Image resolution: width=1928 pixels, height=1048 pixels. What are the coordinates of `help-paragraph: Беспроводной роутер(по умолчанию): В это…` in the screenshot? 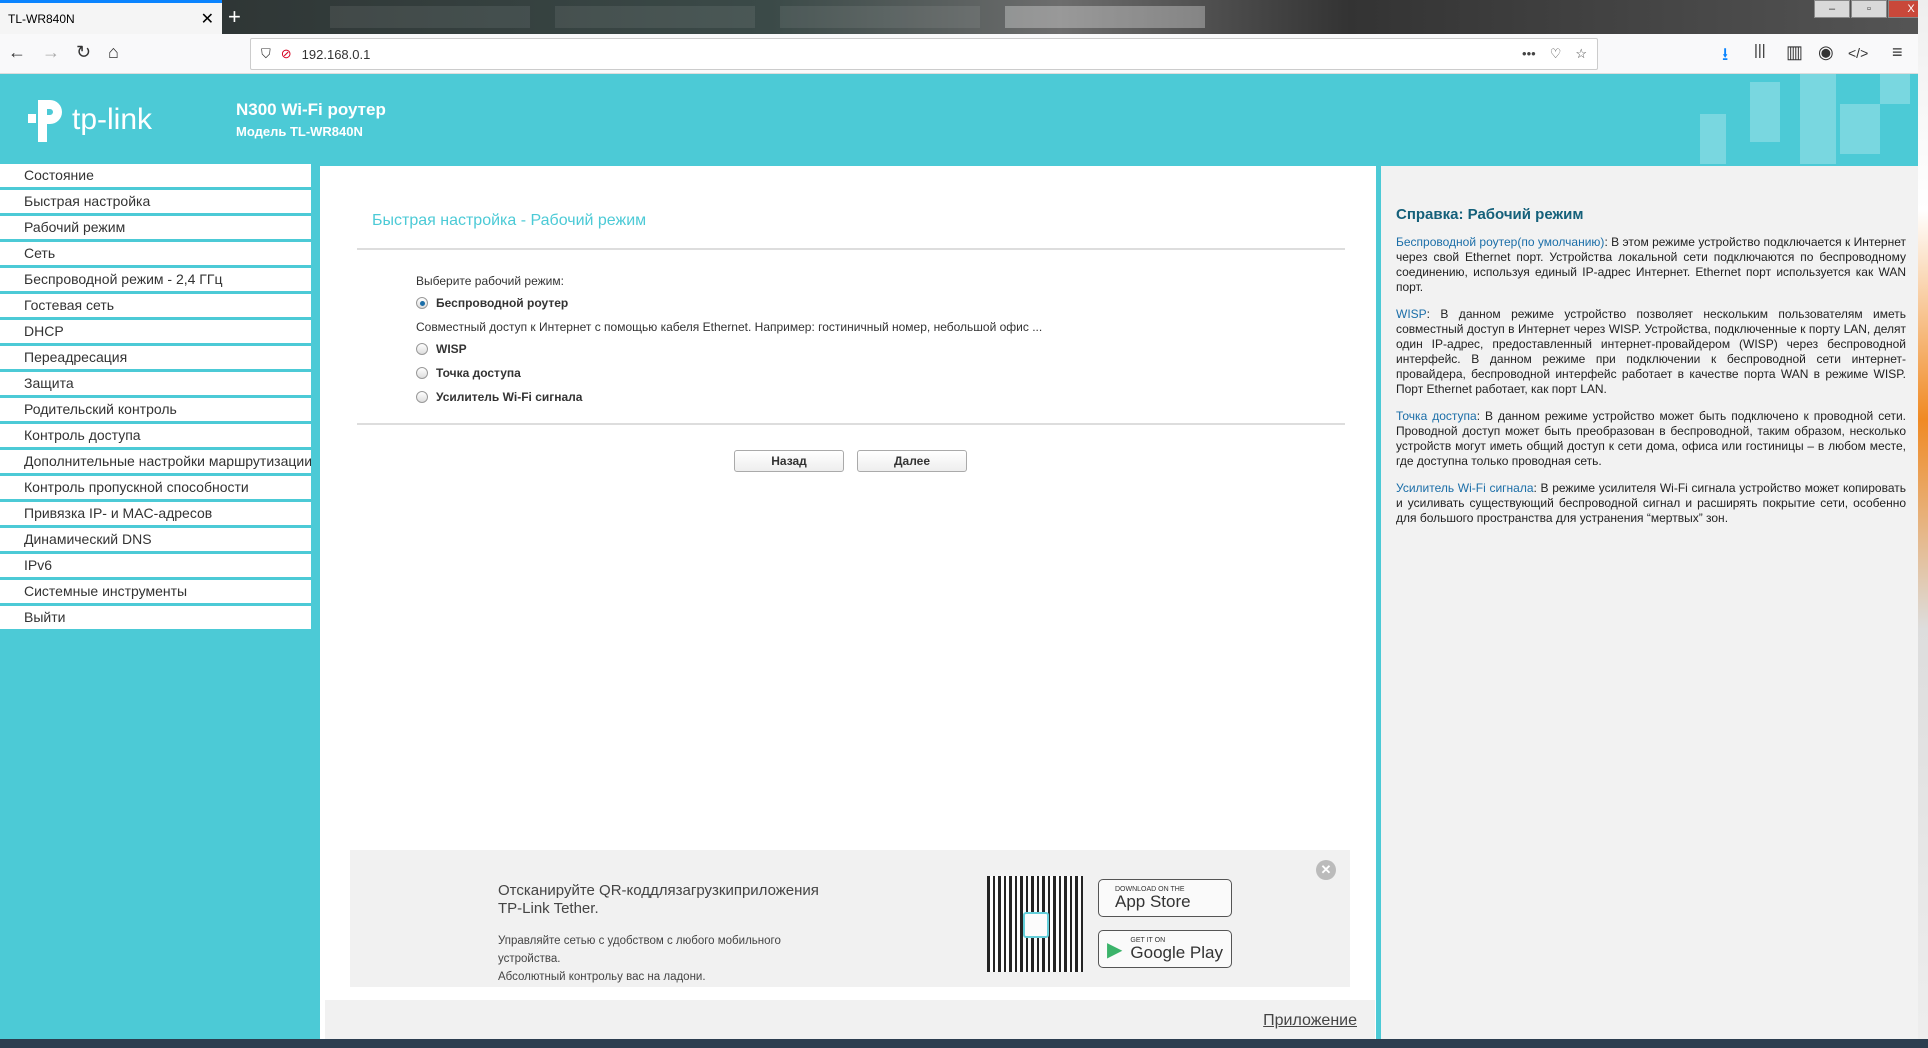 It's located at (1651, 265).